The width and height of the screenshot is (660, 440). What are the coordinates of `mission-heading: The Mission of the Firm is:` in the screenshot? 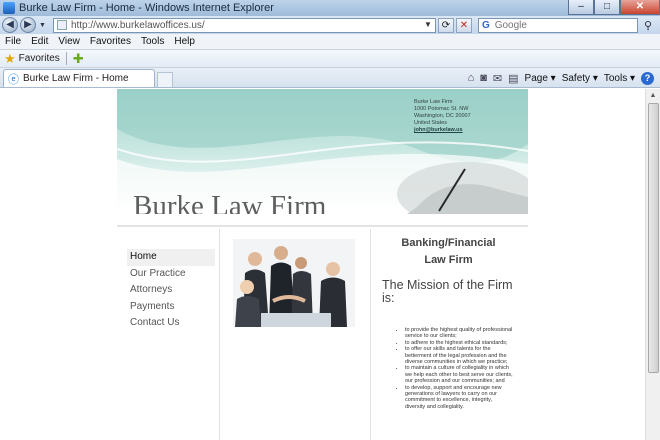 It's located at (447, 291).